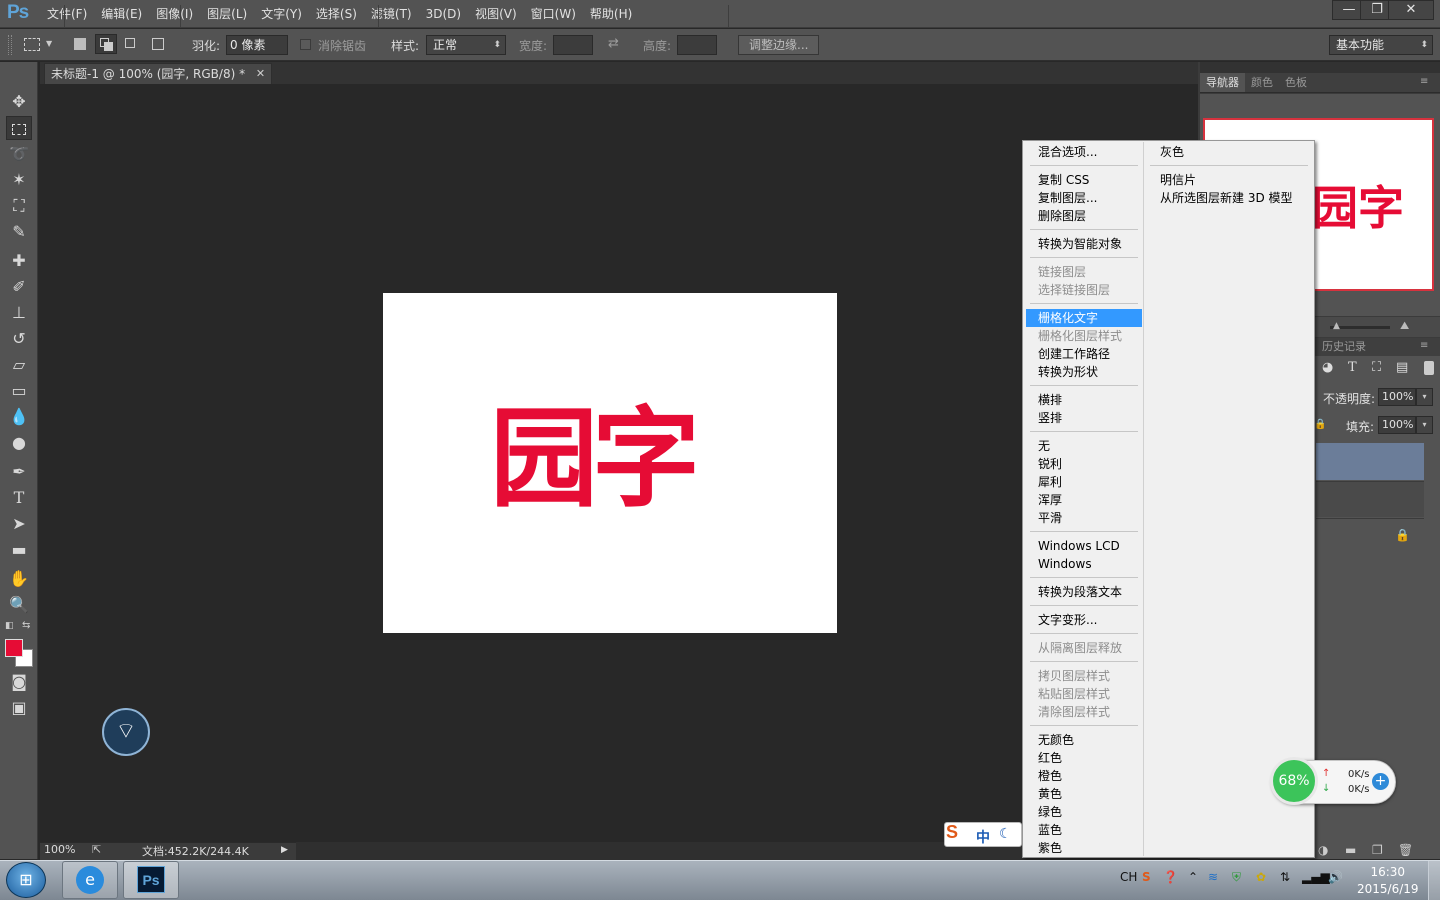 The image size is (1440, 900). What do you see at coordinates (1050, 464) in the screenshot?
I see `menu-item: 锐利` at bounding box center [1050, 464].